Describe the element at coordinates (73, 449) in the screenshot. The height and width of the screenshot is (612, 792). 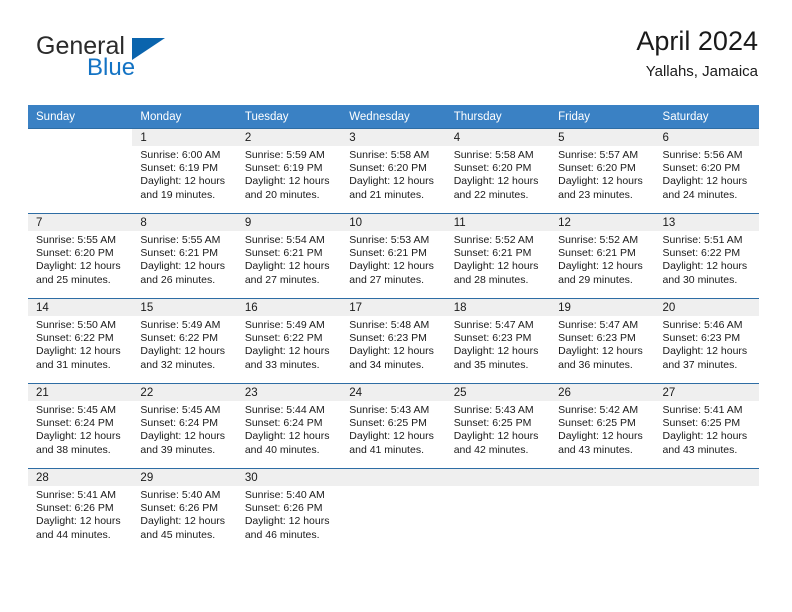
I see `daylight-text-line2: and 38 minutes.` at that location.